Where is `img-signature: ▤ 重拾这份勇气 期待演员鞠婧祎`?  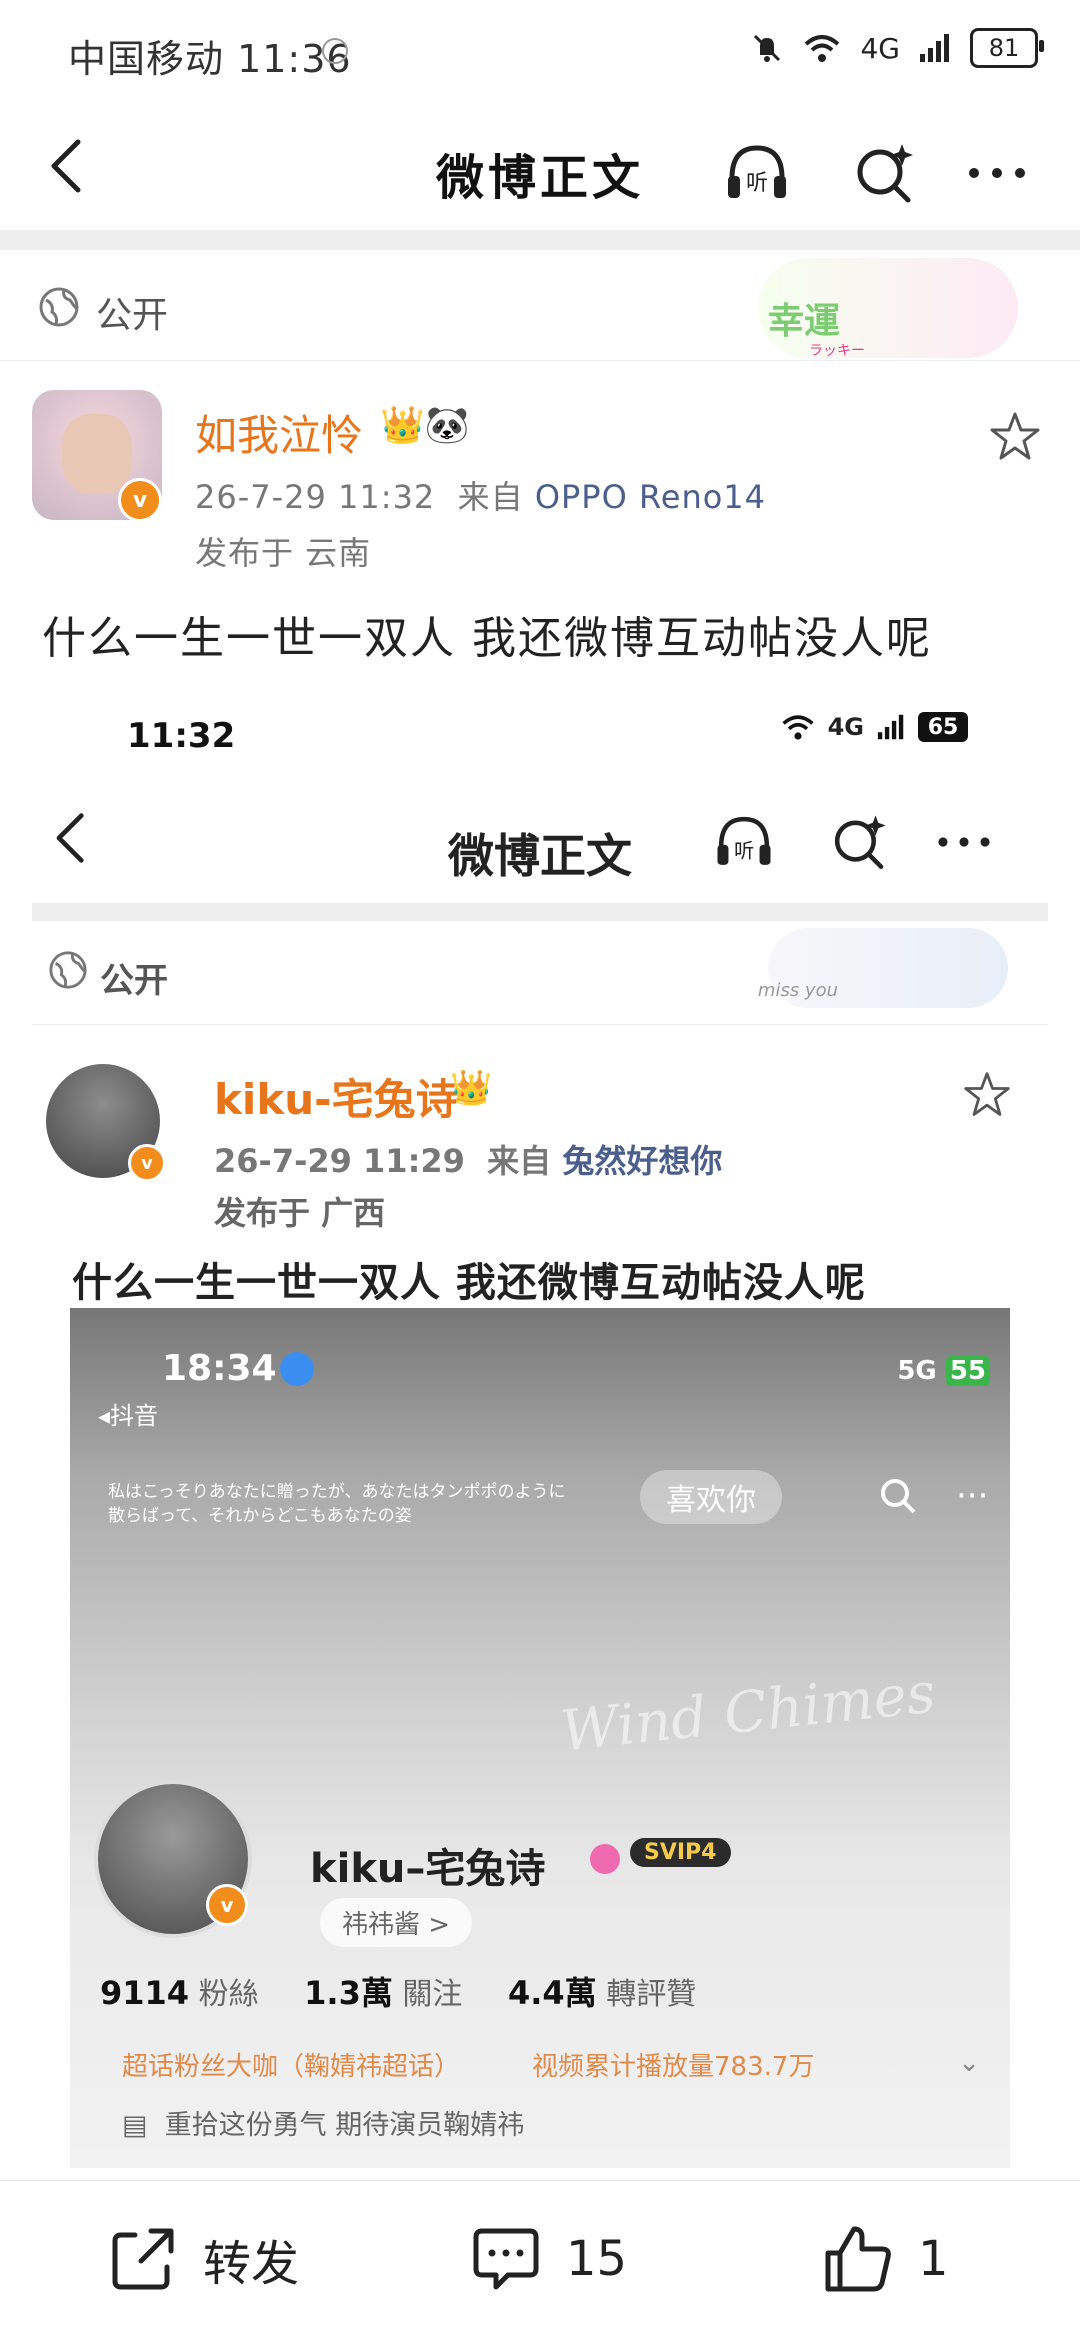
img-signature: ▤ 重拾这份勇气 期待演员鞠婧祎 is located at coordinates (323, 2125).